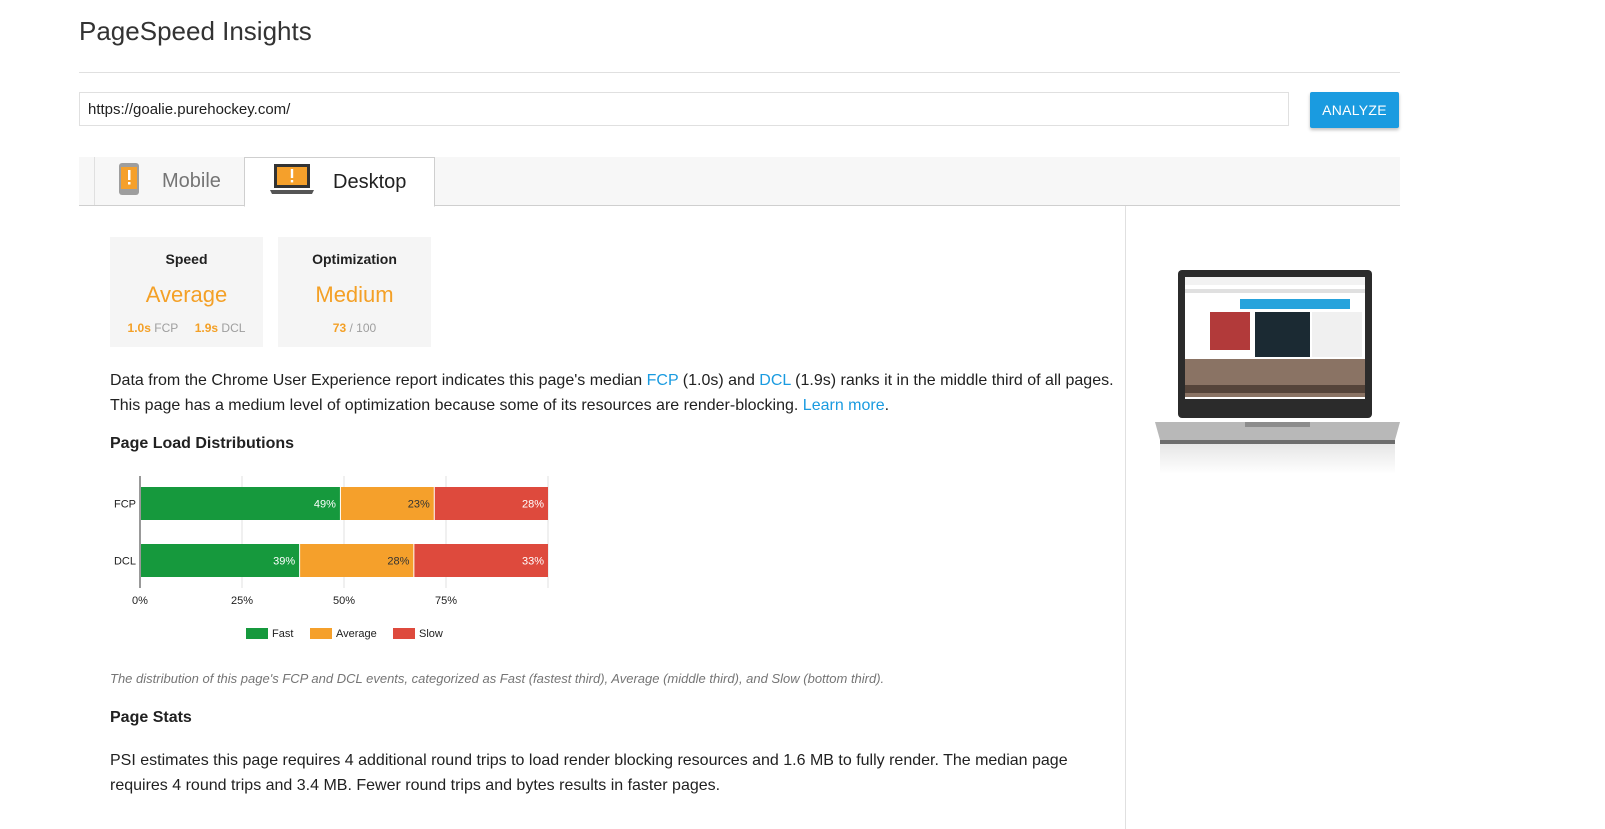  What do you see at coordinates (140, 601) in the screenshot?
I see `x-tick-label: 0%` at bounding box center [140, 601].